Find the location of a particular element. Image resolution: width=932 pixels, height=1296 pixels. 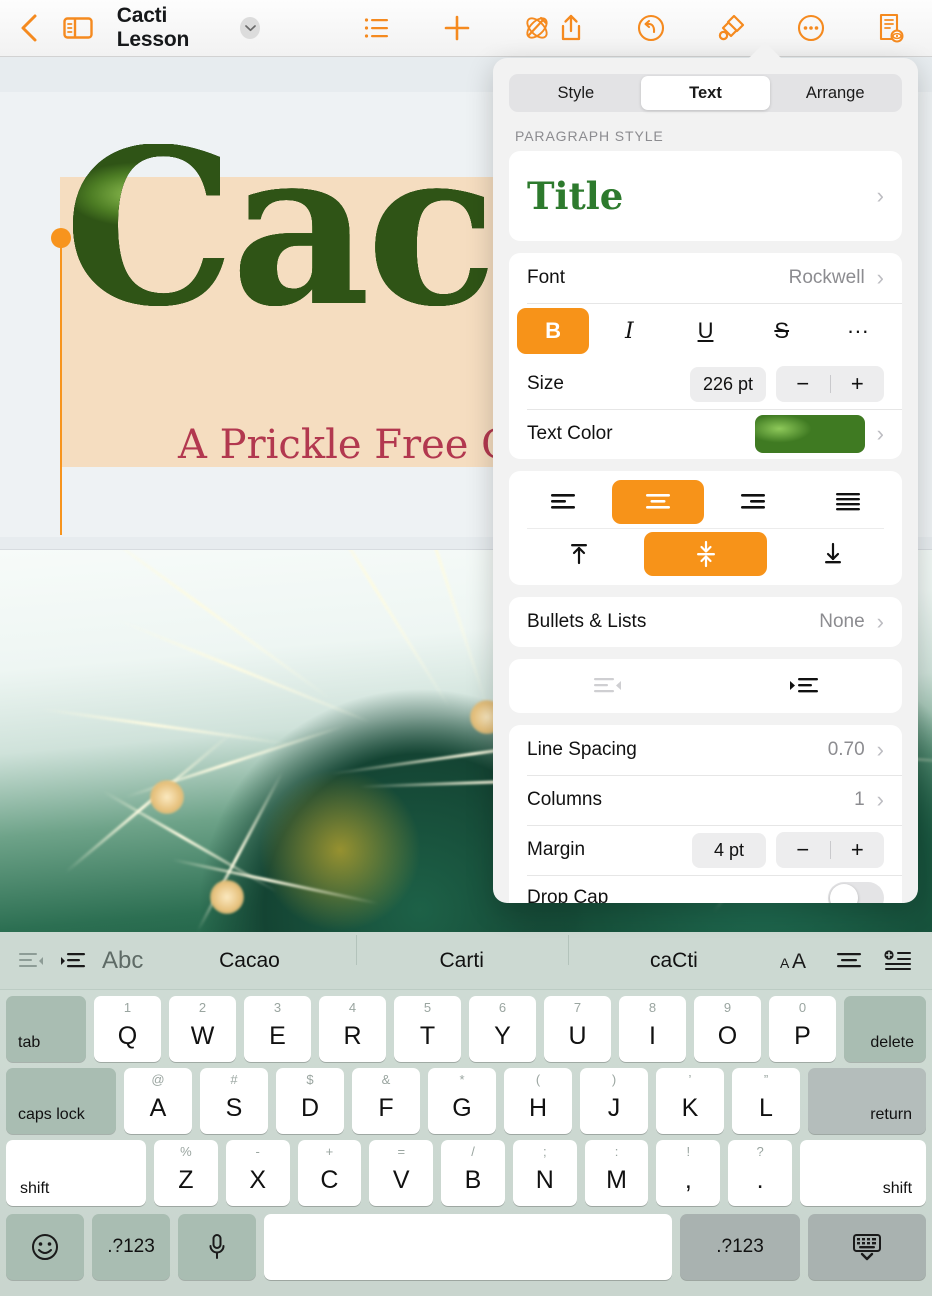

key-e: 3E is located at coordinates (277, 1029).